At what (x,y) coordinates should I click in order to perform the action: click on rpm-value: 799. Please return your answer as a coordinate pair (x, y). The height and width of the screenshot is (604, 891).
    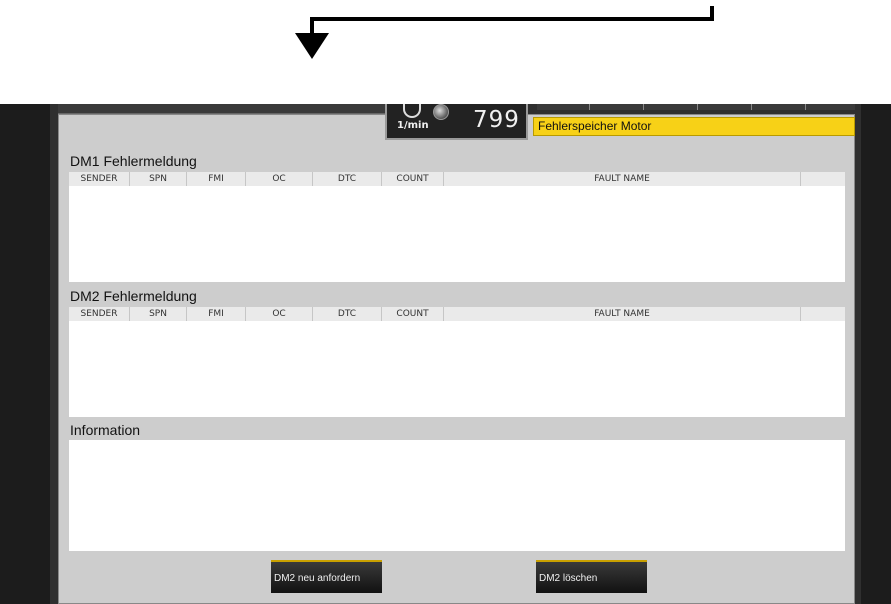
    Looking at the image, I should click on (496, 120).